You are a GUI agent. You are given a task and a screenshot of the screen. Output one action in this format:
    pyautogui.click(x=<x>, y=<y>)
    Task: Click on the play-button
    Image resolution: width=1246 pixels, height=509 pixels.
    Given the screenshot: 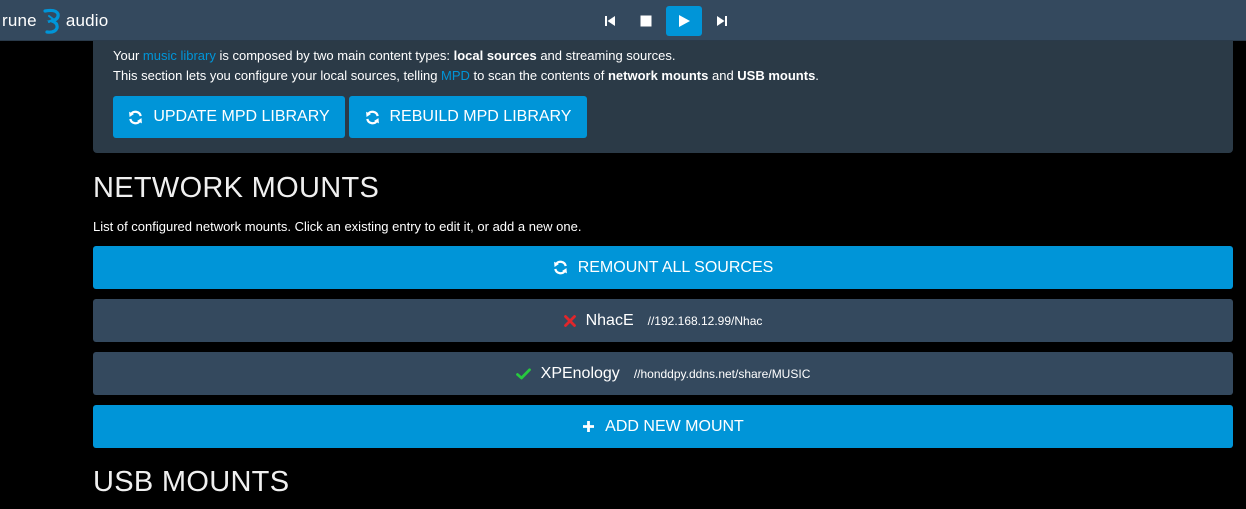 What is the action you would take?
    pyautogui.click(x=684, y=21)
    